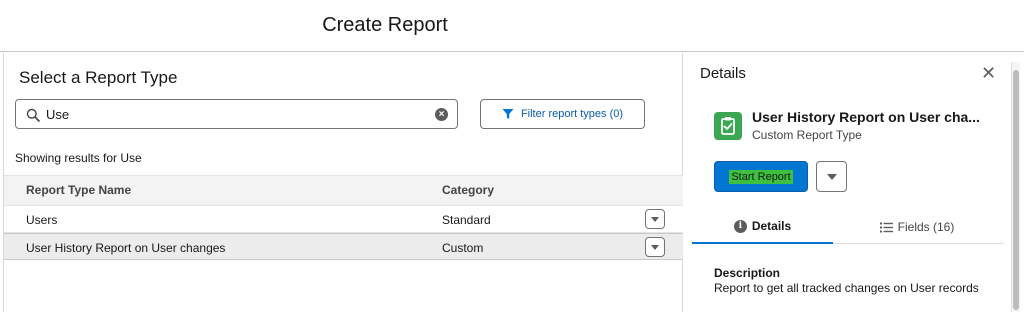 The width and height of the screenshot is (1024, 312). Describe the element at coordinates (33, 115) in the screenshot. I see `search-icon` at that location.